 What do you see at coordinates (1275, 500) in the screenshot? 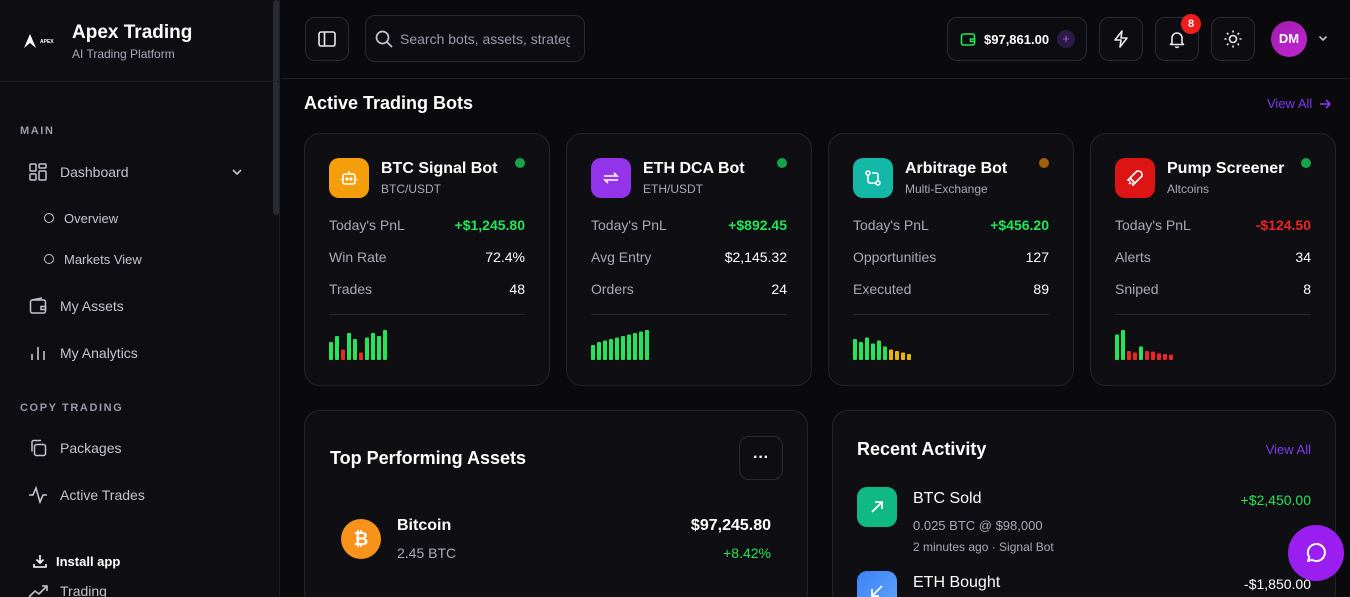
I see `activity-amount: +$2,450.00` at bounding box center [1275, 500].